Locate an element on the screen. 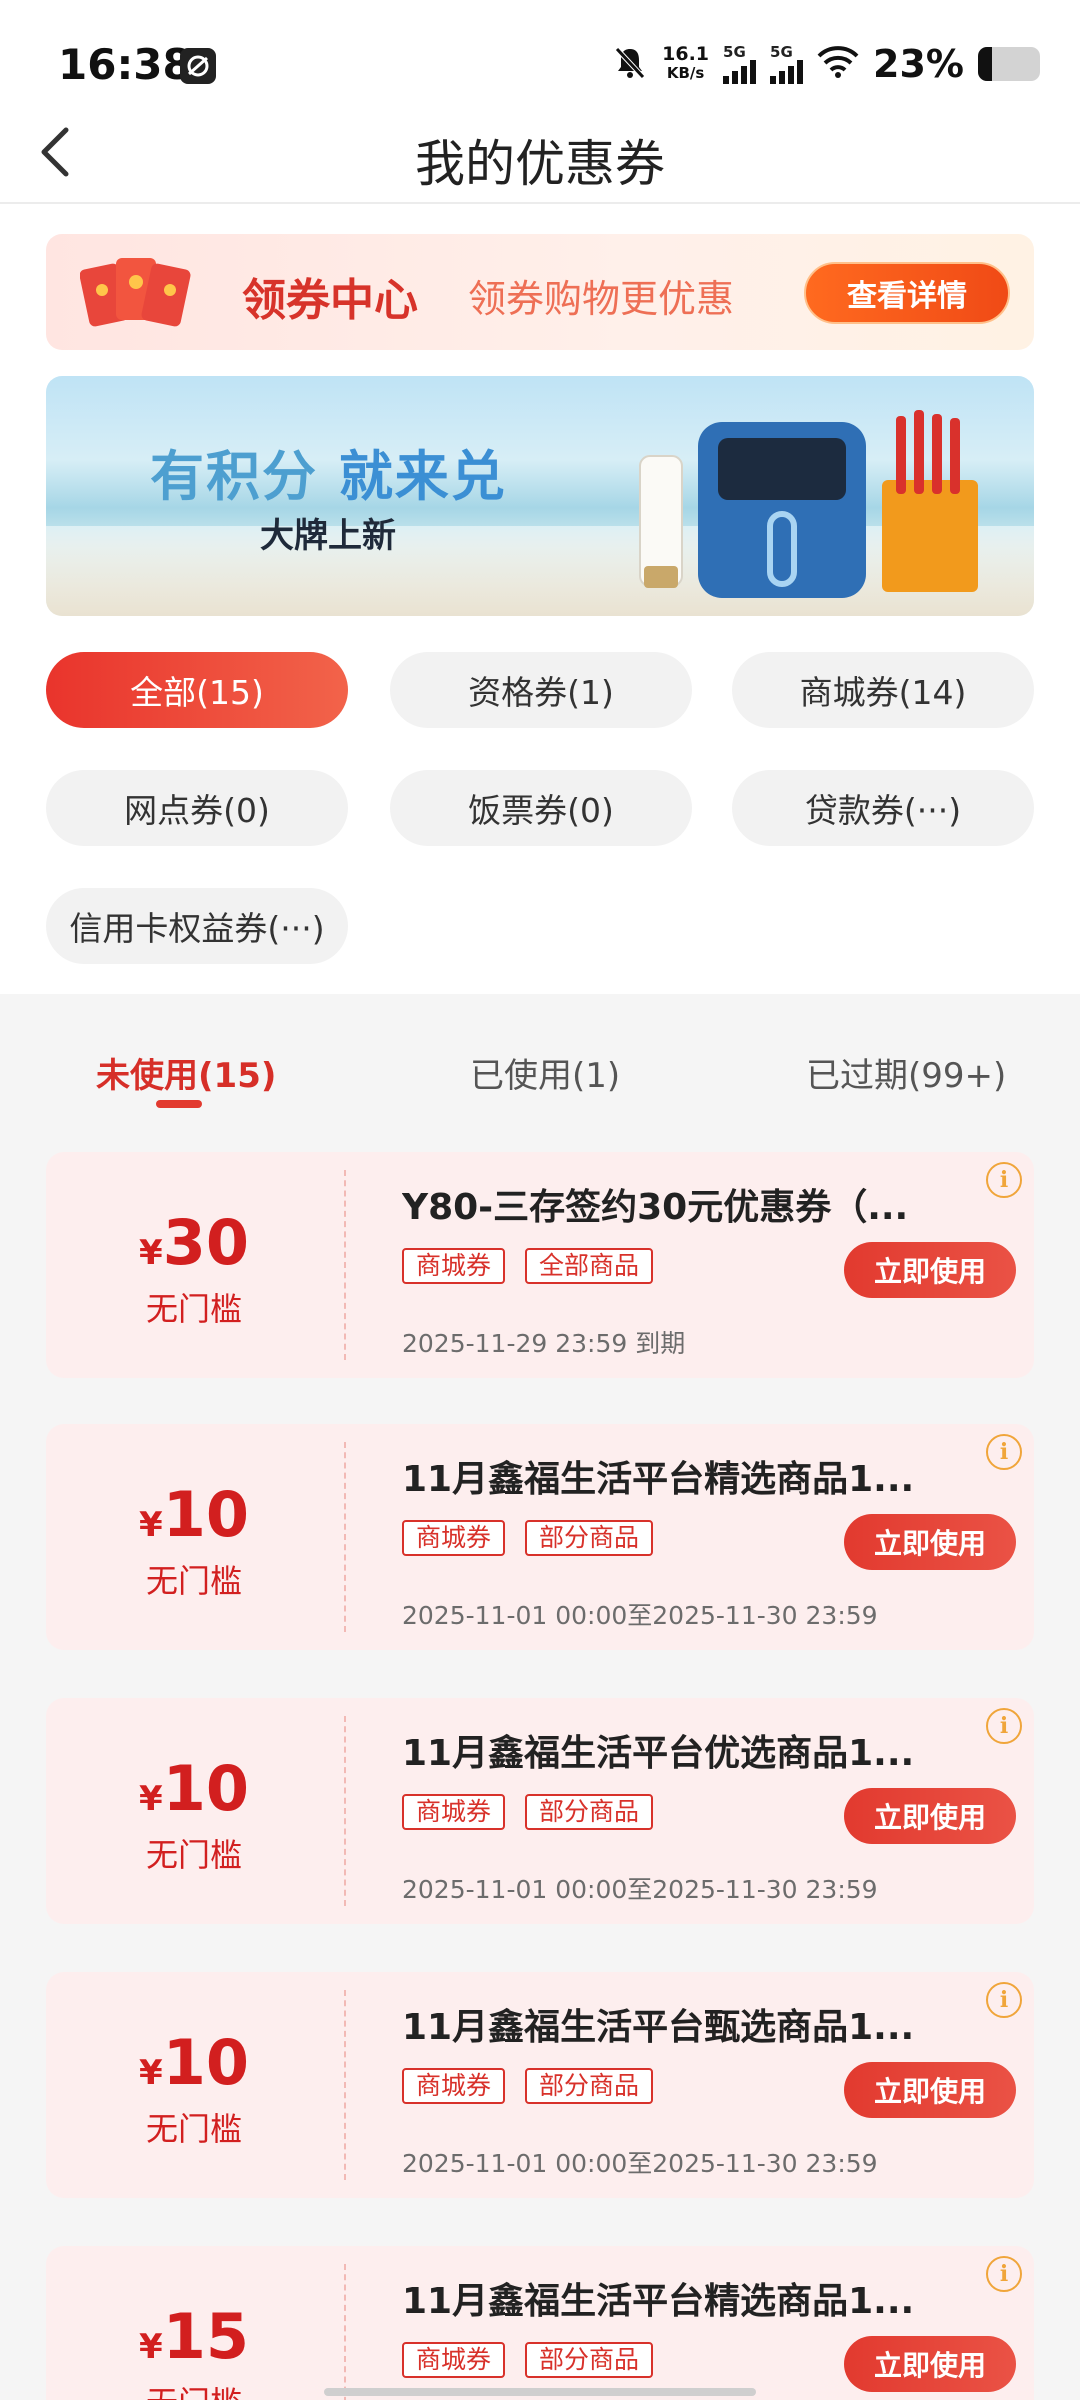 This screenshot has height=2400, width=1080. status-tabs: 未使用(15) 已使用(1) 已过期(99+) is located at coordinates (540, 1073).